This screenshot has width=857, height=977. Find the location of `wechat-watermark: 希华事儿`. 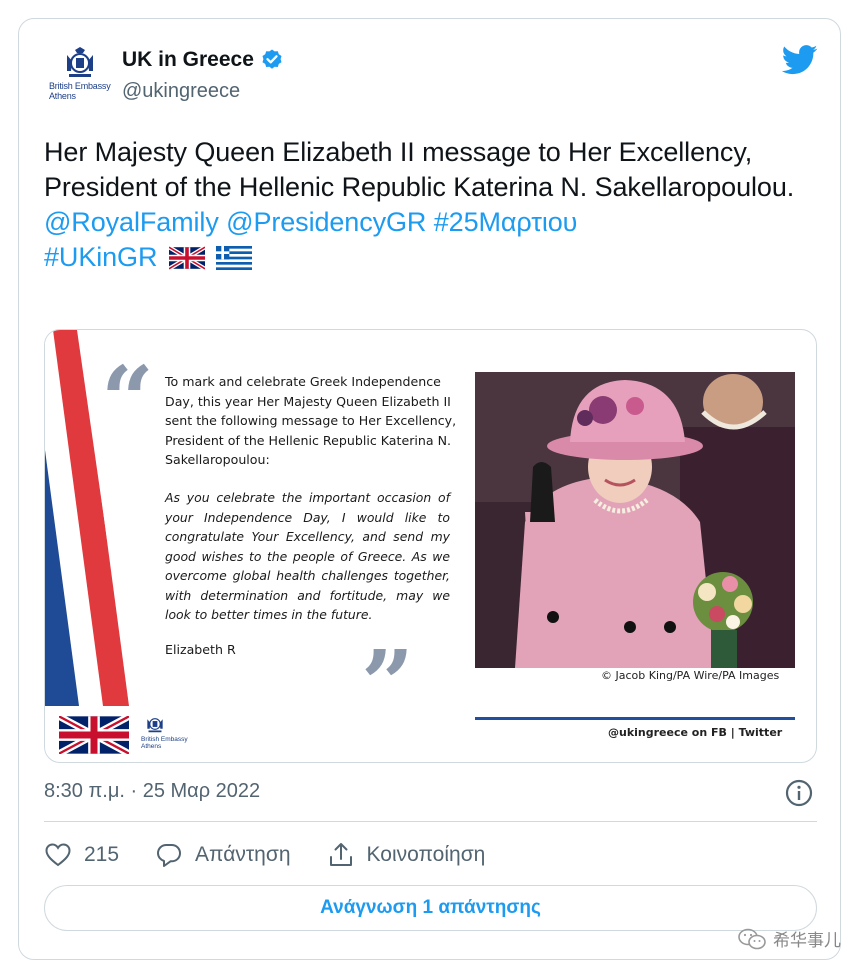

wechat-watermark: 希华事儿 is located at coordinates (789, 938).